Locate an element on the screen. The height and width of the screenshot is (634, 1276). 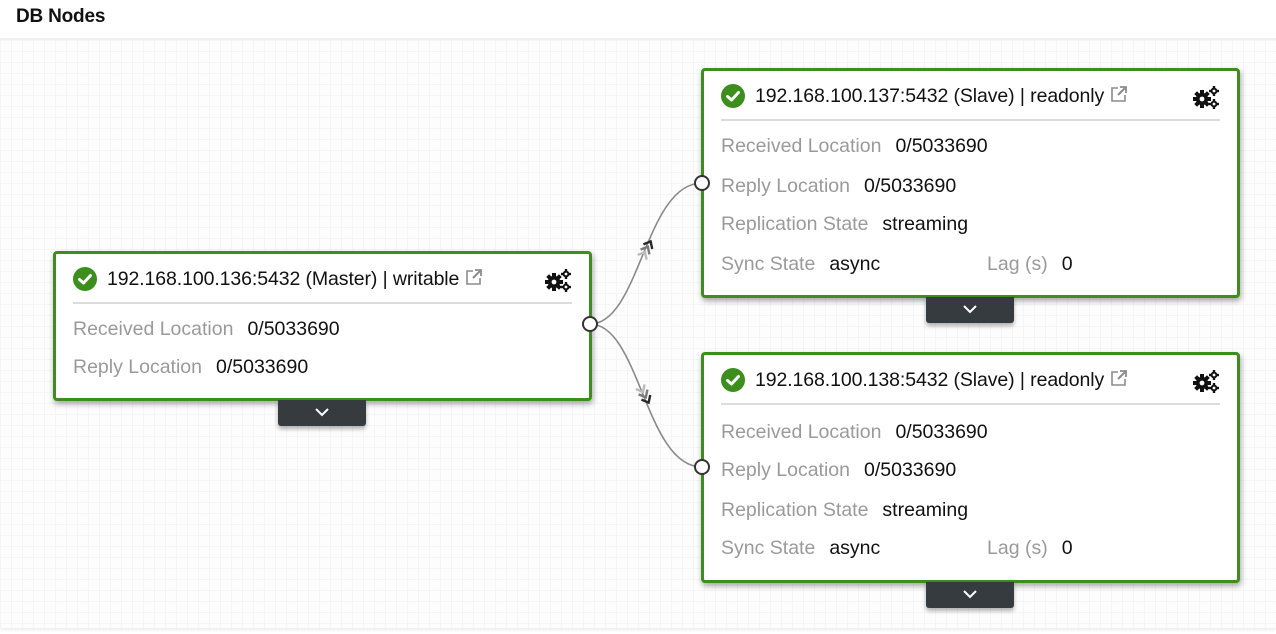
node-header: 192.168.100.137:5432 (Slave) | readonly is located at coordinates (970, 101).